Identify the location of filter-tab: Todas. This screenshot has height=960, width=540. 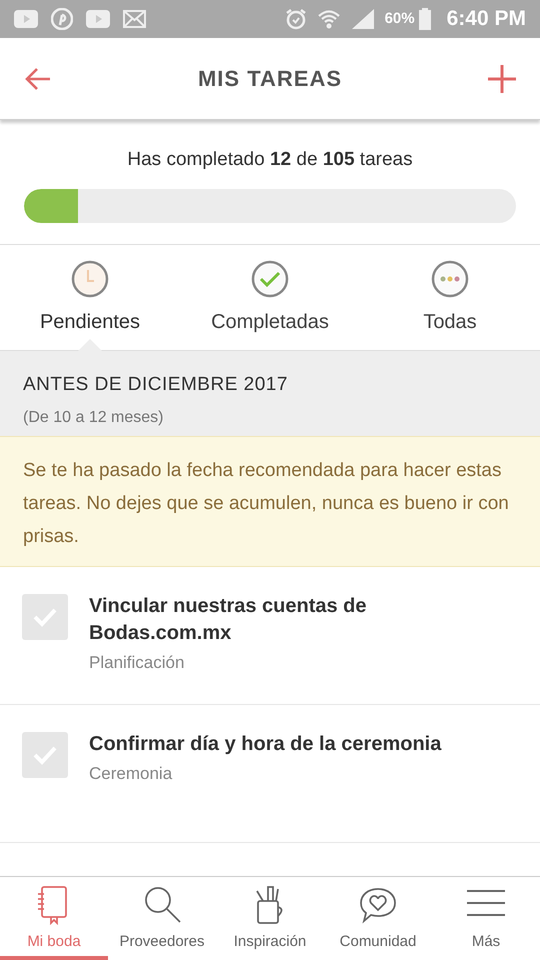
(450, 297).